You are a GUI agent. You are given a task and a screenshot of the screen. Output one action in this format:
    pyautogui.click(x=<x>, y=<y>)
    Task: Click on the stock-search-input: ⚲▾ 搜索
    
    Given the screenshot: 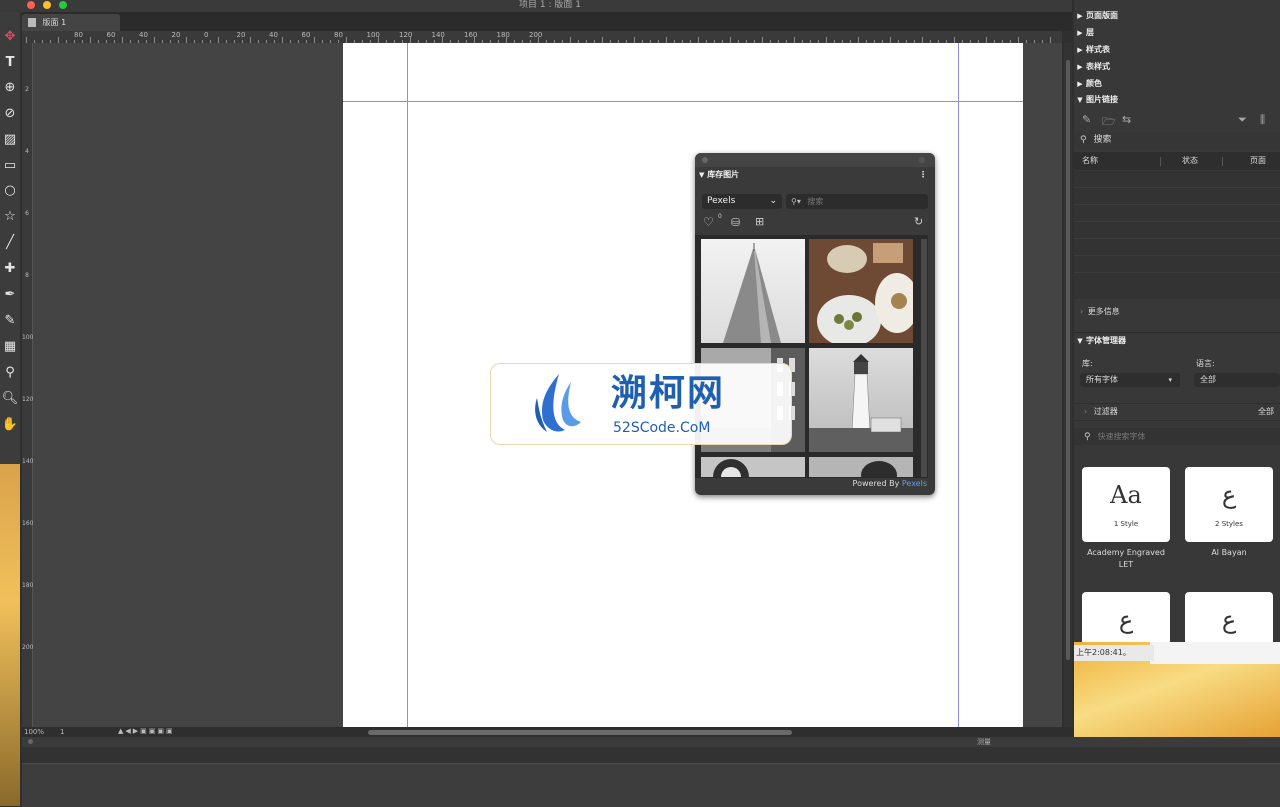 What is the action you would take?
    pyautogui.click(x=857, y=201)
    